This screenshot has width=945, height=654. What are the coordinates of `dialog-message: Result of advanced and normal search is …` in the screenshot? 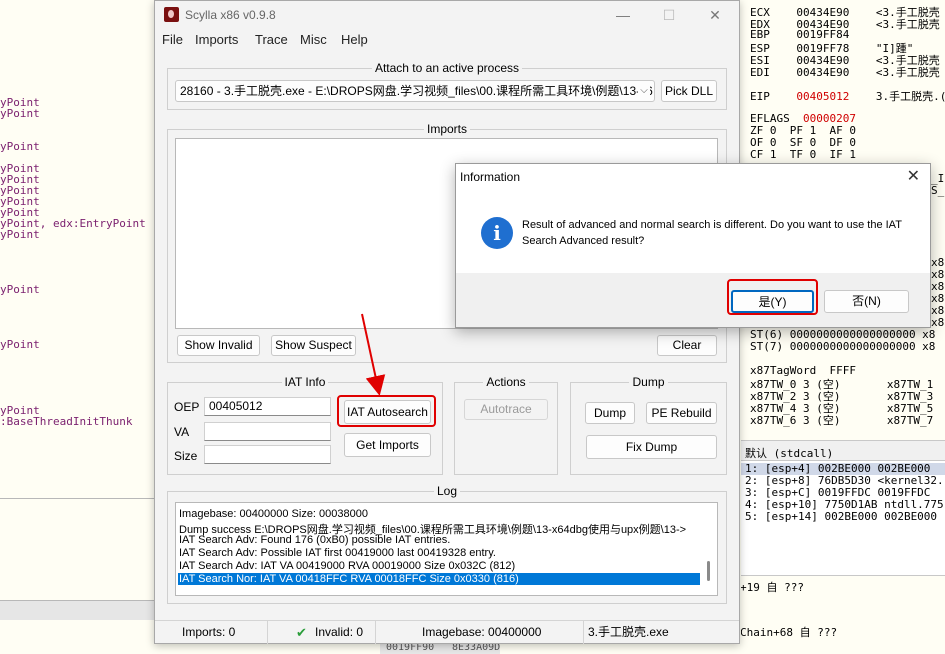 It's located at (712, 233).